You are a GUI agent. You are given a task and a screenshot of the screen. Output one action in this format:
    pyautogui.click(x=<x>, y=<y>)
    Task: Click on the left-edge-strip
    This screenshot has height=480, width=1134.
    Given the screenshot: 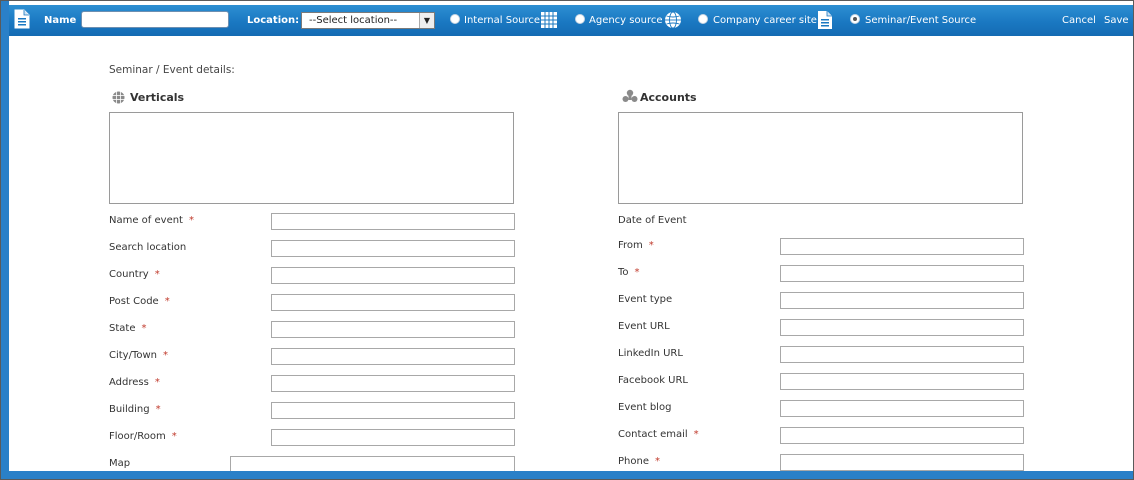 What is the action you would take?
    pyautogui.click(x=5, y=240)
    